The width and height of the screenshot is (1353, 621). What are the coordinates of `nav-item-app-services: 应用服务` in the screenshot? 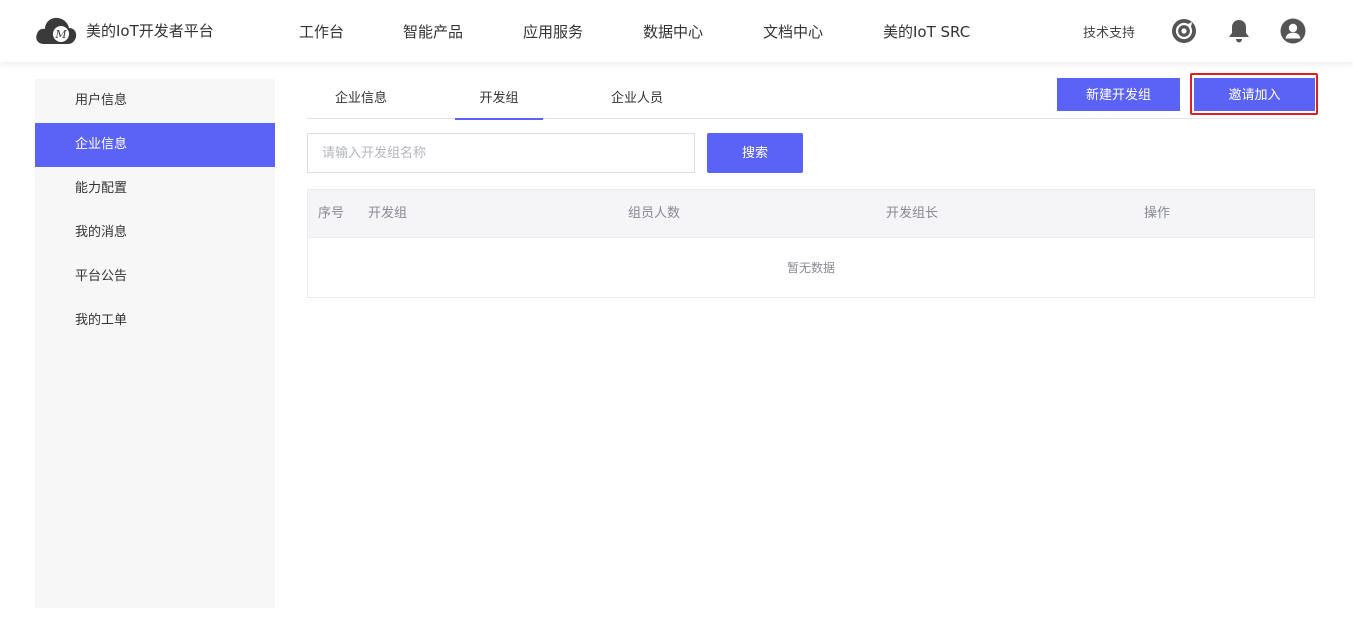 It's located at (553, 31).